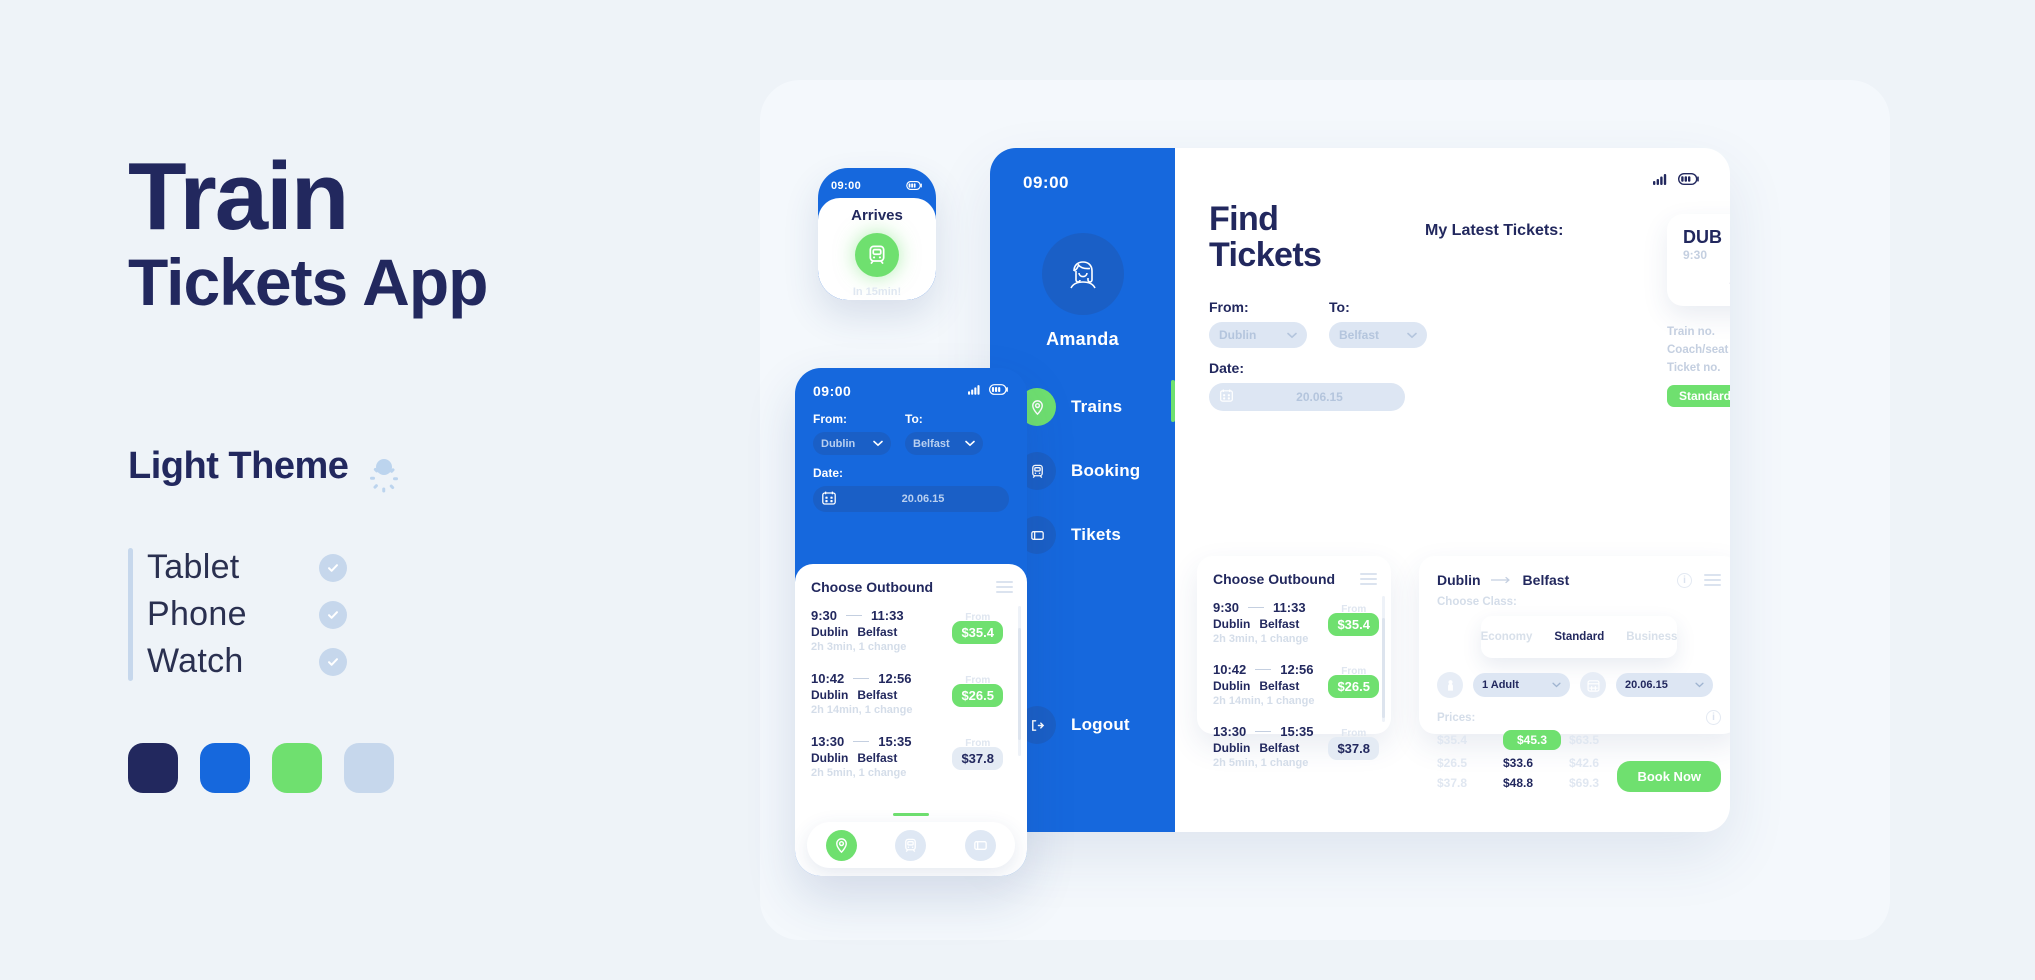 Image resolution: width=2035 pixels, height=980 pixels. What do you see at coordinates (1289, 607) in the screenshot?
I see `trip-arrive-time: 11:33` at bounding box center [1289, 607].